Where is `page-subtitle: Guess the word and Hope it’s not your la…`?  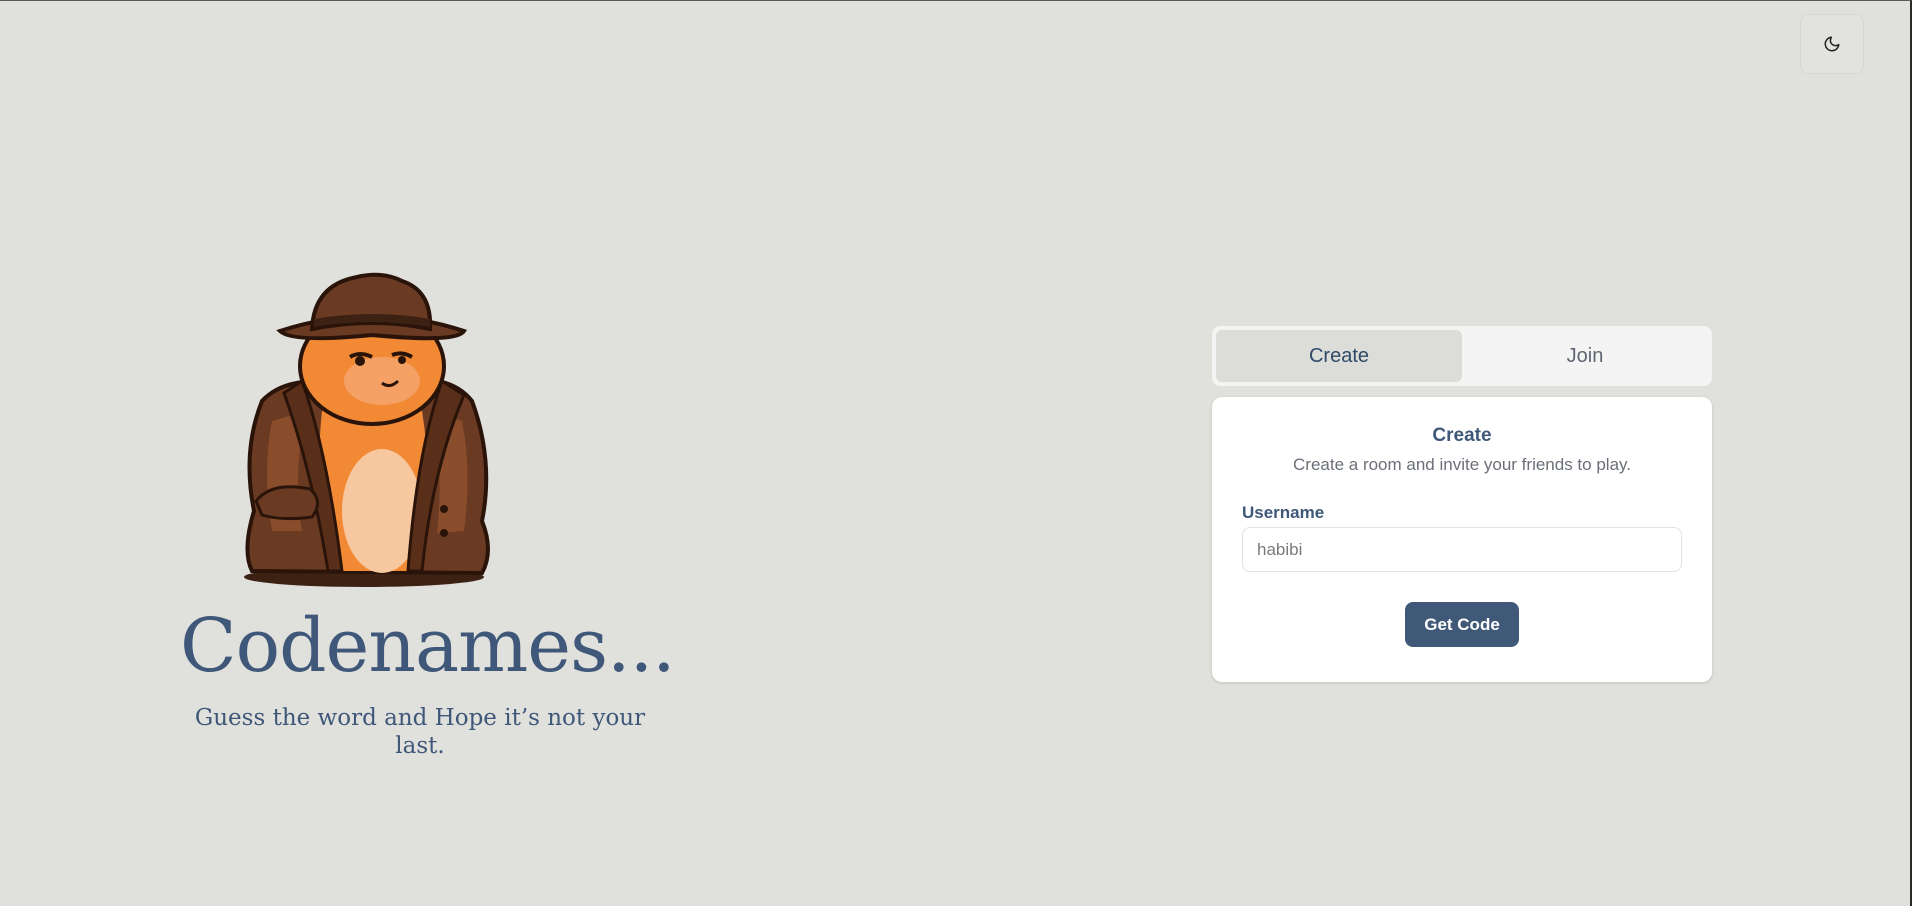 page-subtitle: Guess the word and Hope it’s not your la… is located at coordinates (420, 732).